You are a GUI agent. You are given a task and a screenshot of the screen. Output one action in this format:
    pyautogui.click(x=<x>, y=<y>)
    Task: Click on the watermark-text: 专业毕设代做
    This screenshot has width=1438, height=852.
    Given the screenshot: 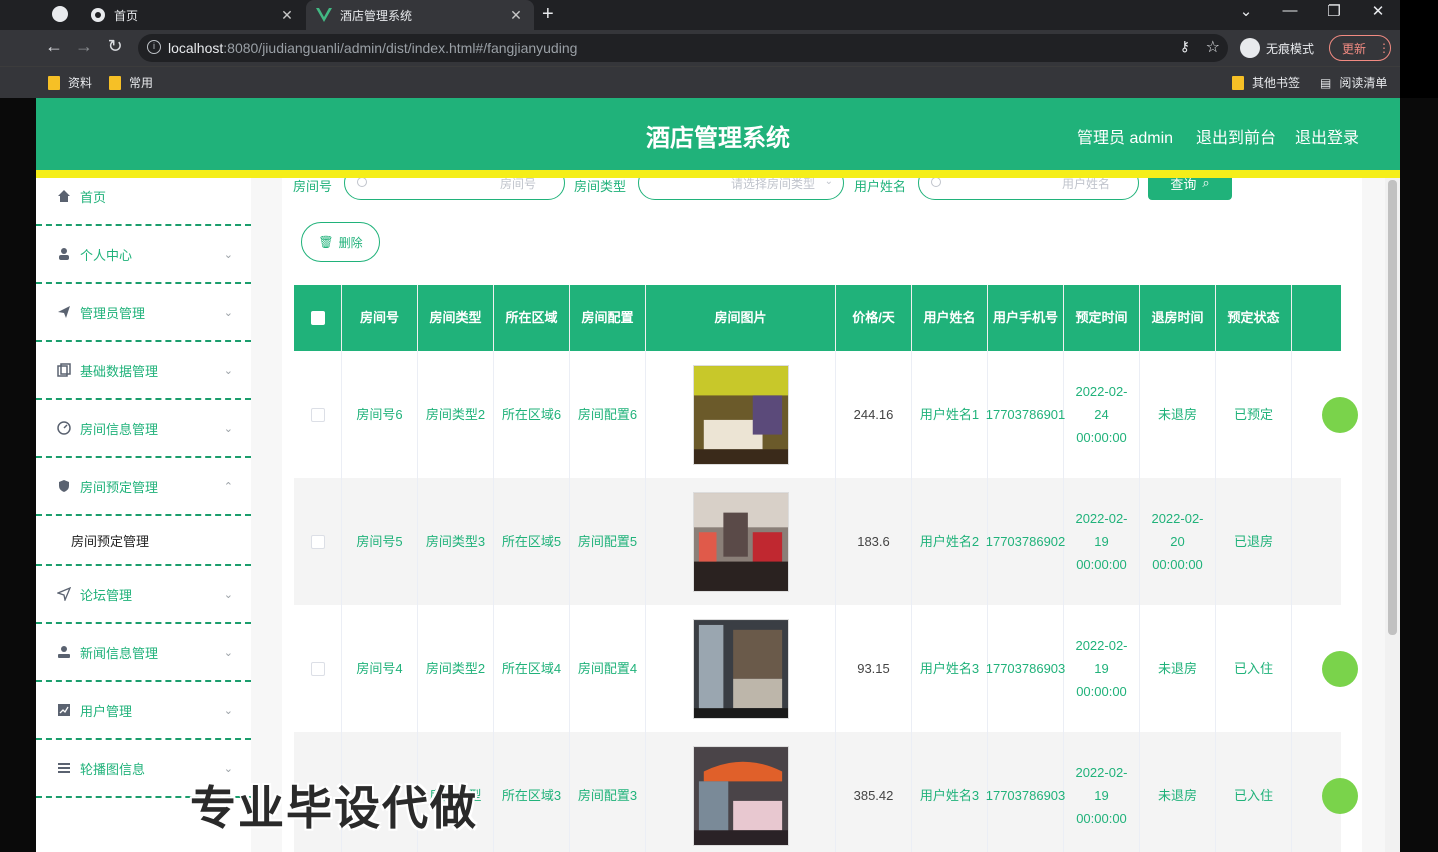 What is the action you would take?
    pyautogui.click(x=334, y=808)
    